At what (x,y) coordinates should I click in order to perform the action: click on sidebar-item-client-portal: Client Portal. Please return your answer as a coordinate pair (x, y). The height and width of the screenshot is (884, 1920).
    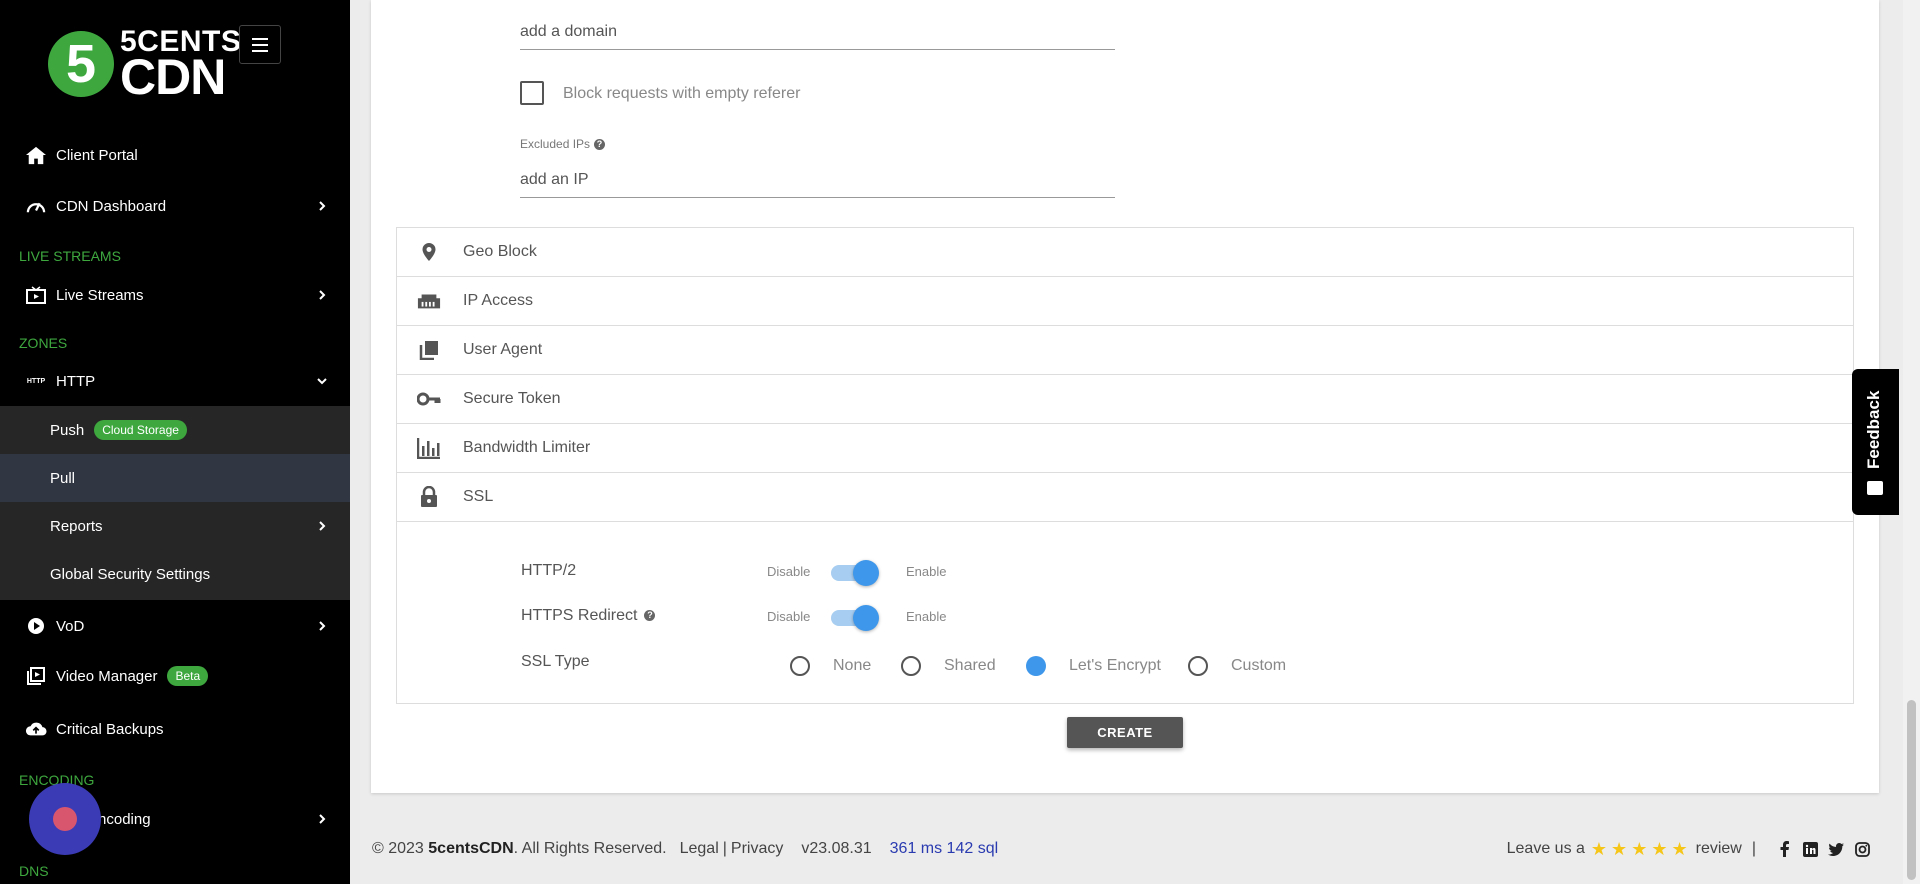
    Looking at the image, I should click on (175, 155).